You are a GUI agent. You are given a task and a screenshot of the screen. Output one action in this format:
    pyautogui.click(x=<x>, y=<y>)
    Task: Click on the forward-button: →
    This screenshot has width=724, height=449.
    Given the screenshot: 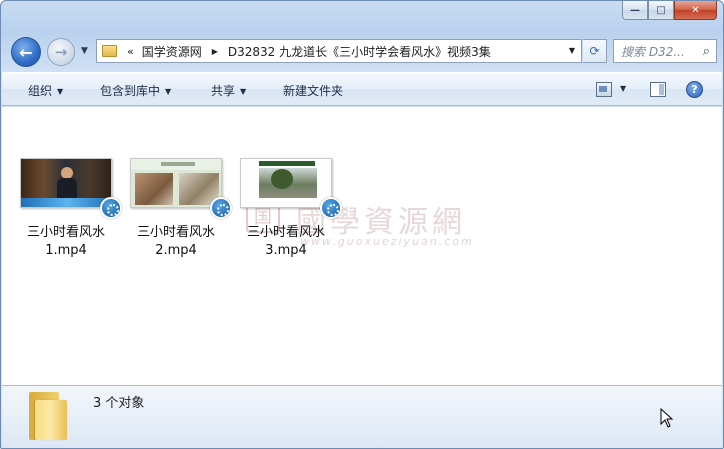 What is the action you would take?
    pyautogui.click(x=61, y=52)
    